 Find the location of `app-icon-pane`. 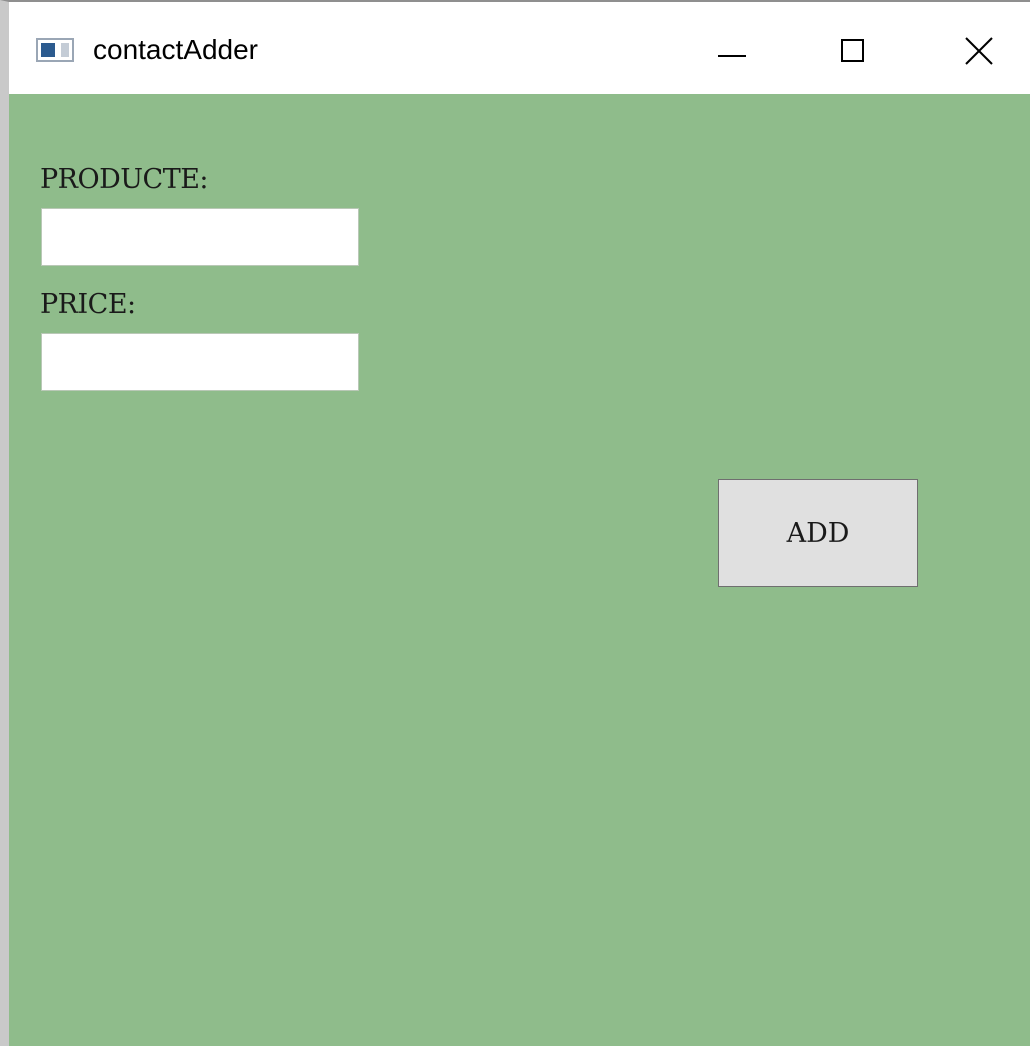

app-icon-pane is located at coordinates (48, 50).